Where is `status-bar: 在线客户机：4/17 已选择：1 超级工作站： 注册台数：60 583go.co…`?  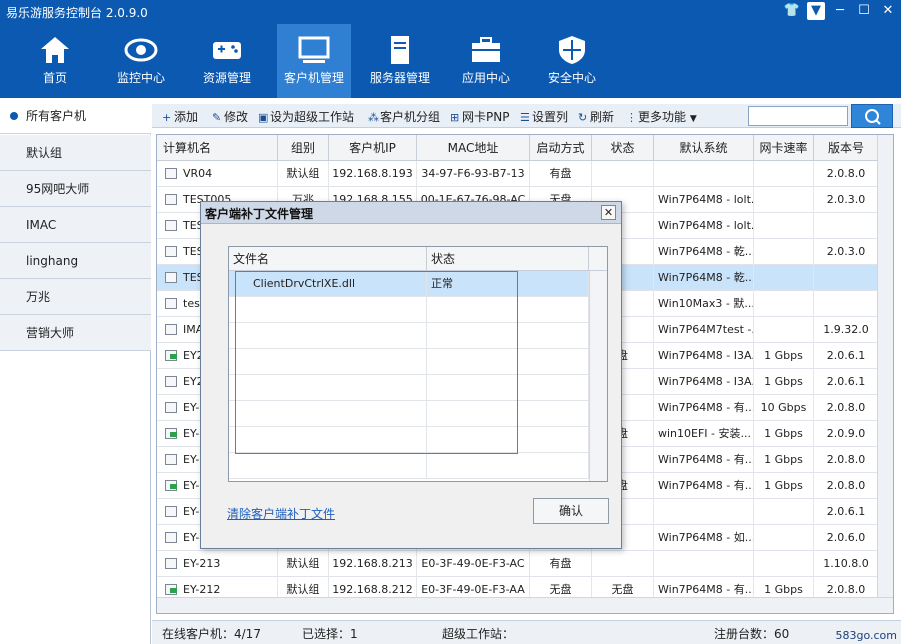
status-bar: 在线客户机：4/17 已选择：1 超级工作站： 注册台数：60 583go.co… is located at coordinates (526, 632).